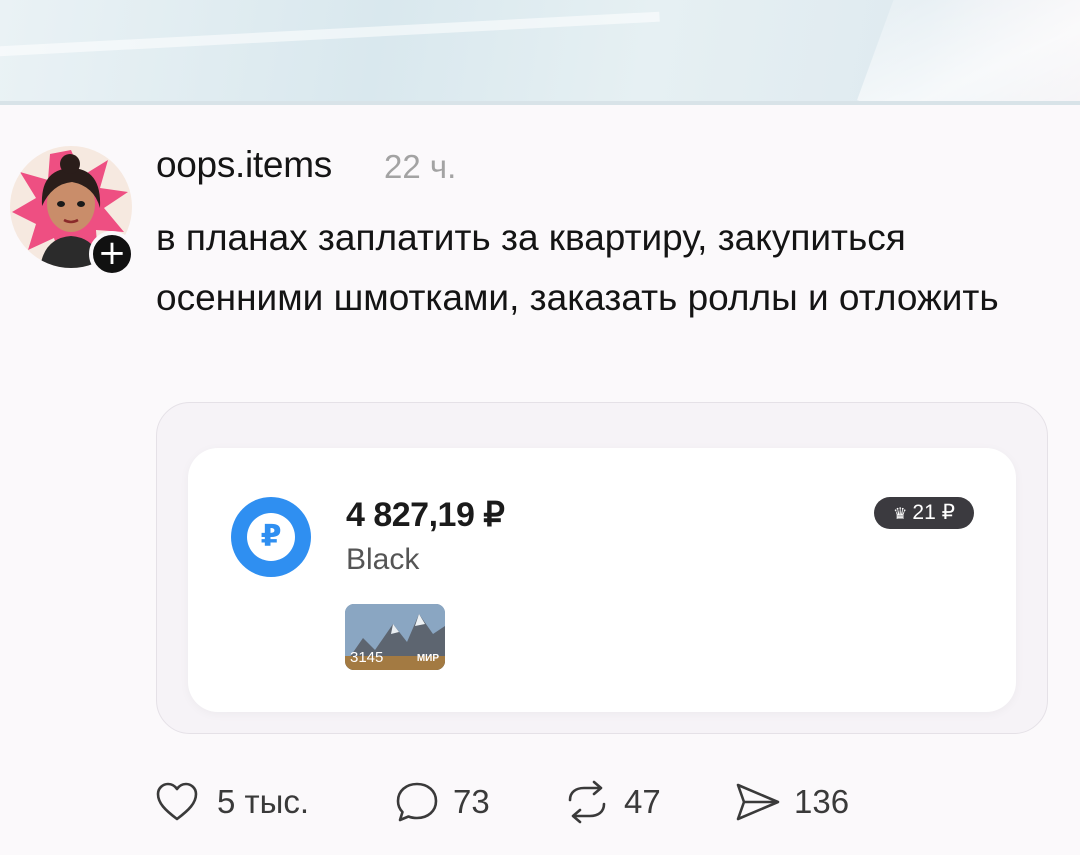  Describe the element at coordinates (383, 559) in the screenshot. I see `card-name: Black` at that location.